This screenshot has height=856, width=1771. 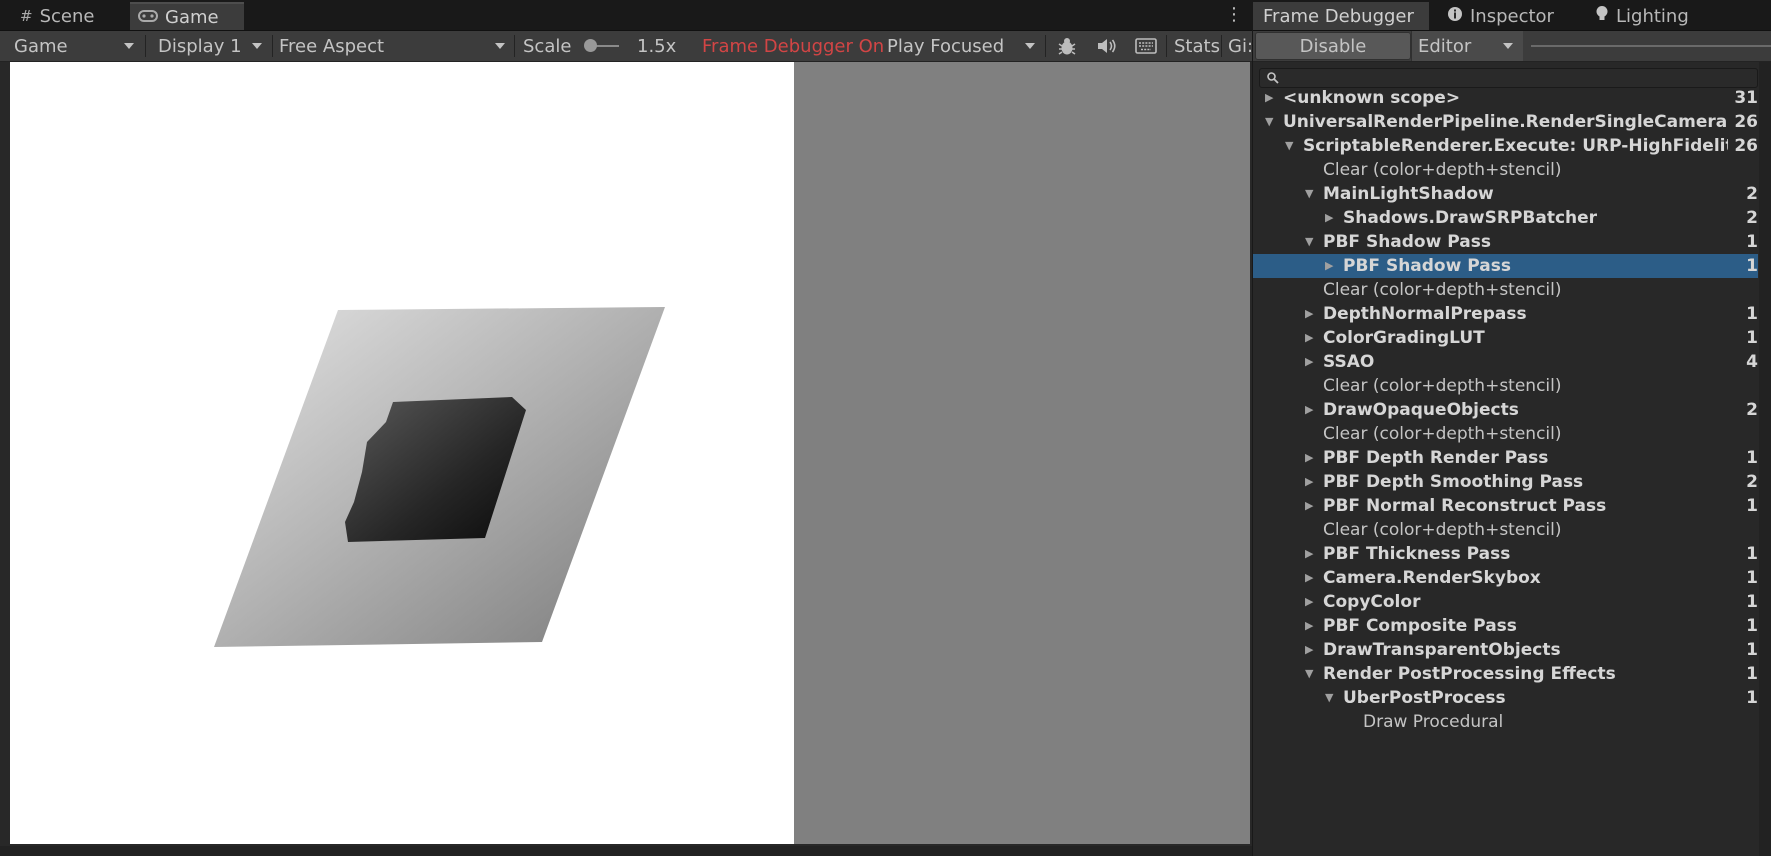 What do you see at coordinates (439, 477) in the screenshot?
I see `rendered-scene` at bounding box center [439, 477].